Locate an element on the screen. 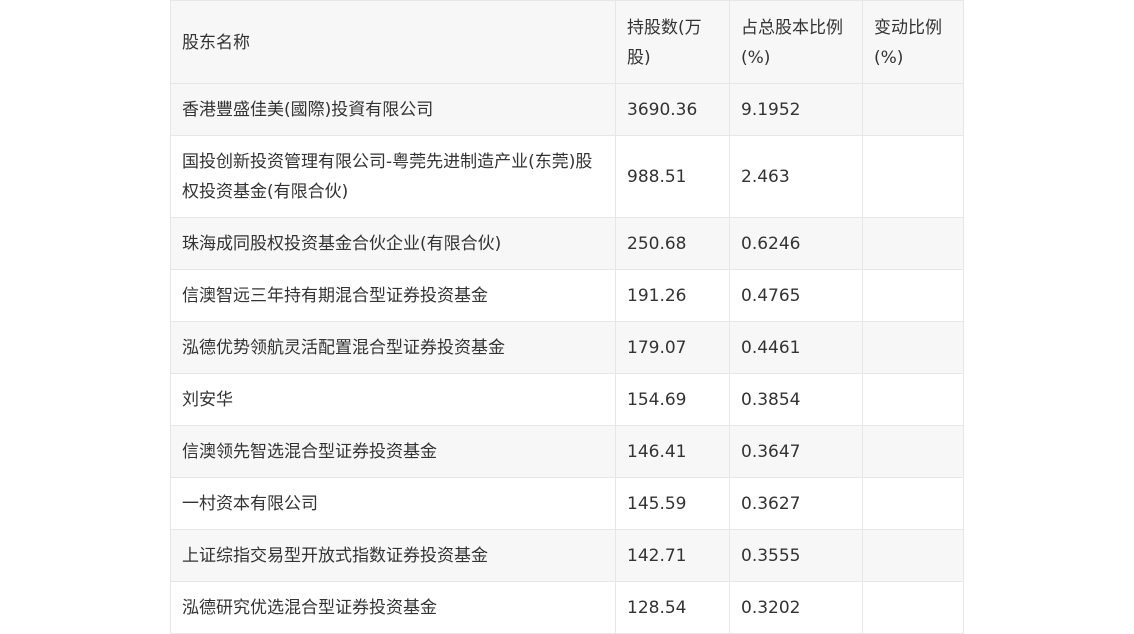 Image resolution: width=1134 pixels, height=634 pixels. cell-shareholder-name: 泓德研究优选混合型证券投资基金 is located at coordinates (393, 607).